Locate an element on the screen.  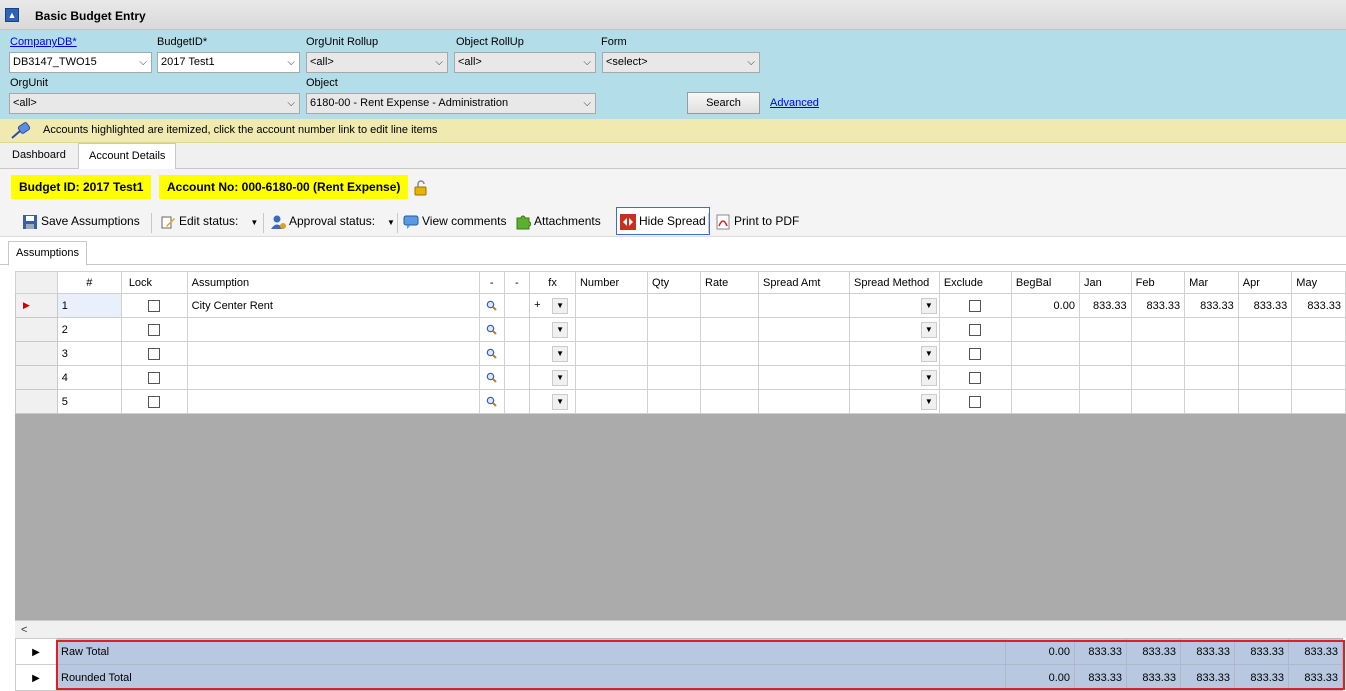
column-header: Spread Method is located at coordinates (894, 282).